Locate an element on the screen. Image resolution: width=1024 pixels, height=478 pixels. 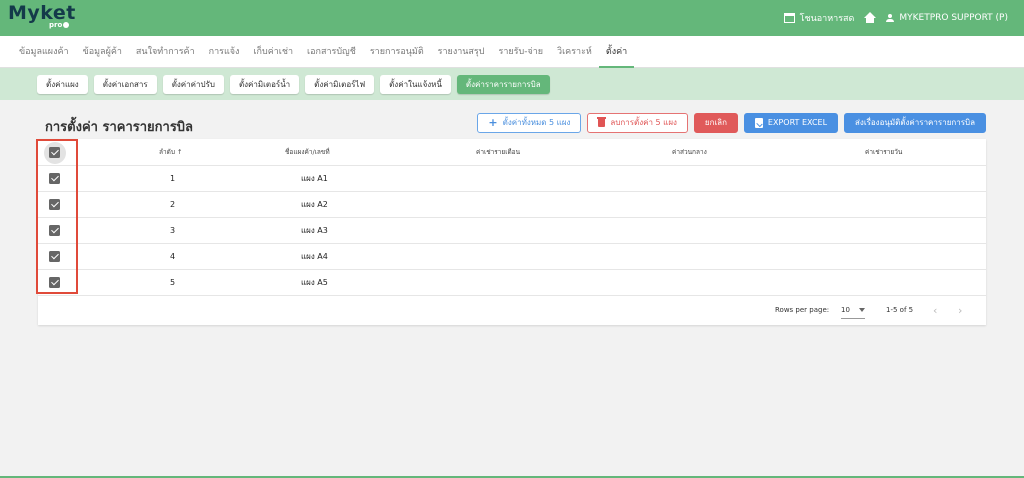
rows-per-page-value: 10 is located at coordinates (845, 310).